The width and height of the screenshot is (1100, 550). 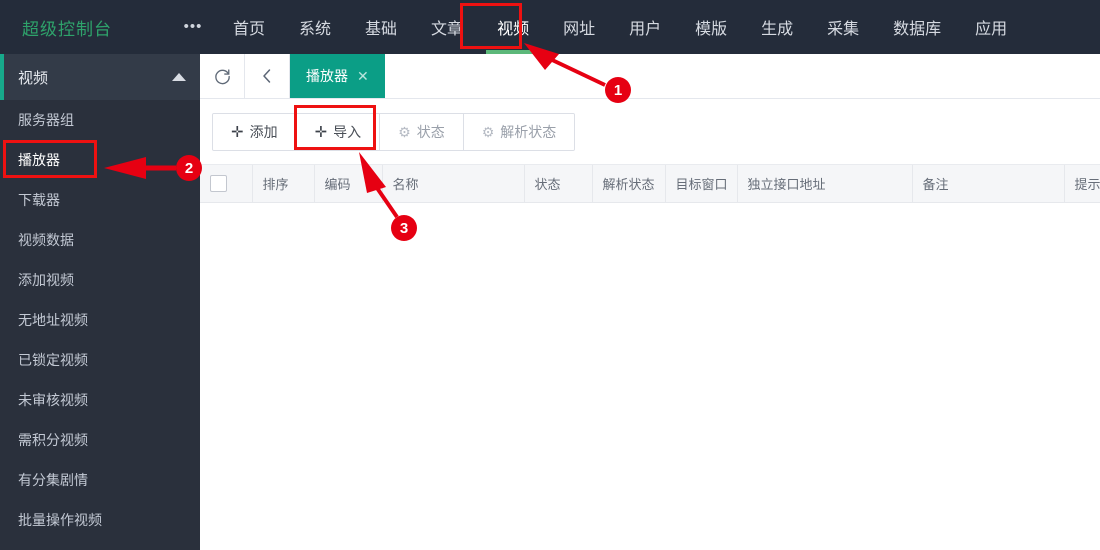 I want to click on import-button-label: 导入, so click(x=347, y=132).